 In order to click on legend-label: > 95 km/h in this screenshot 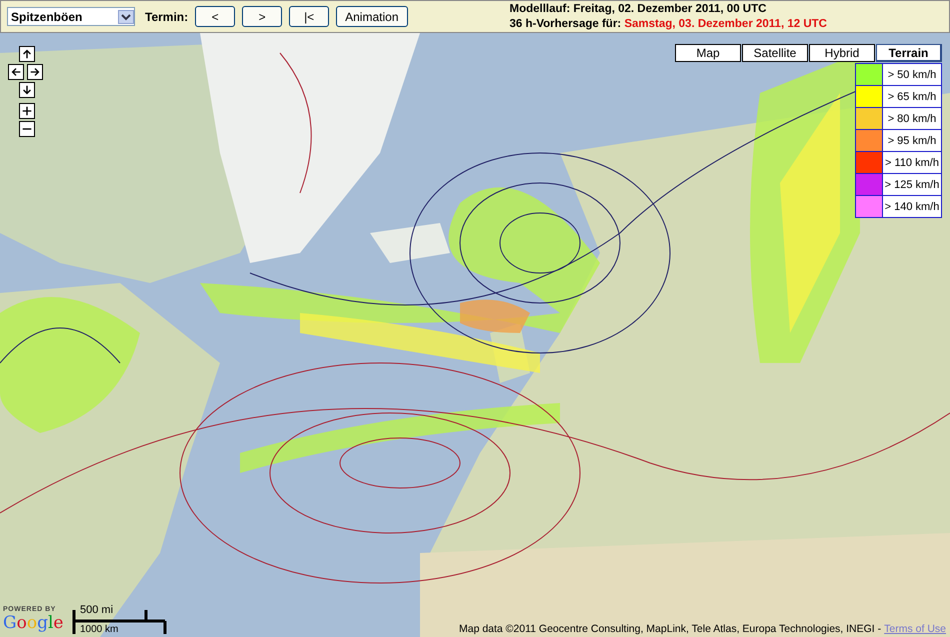, I will do `click(912, 141)`.